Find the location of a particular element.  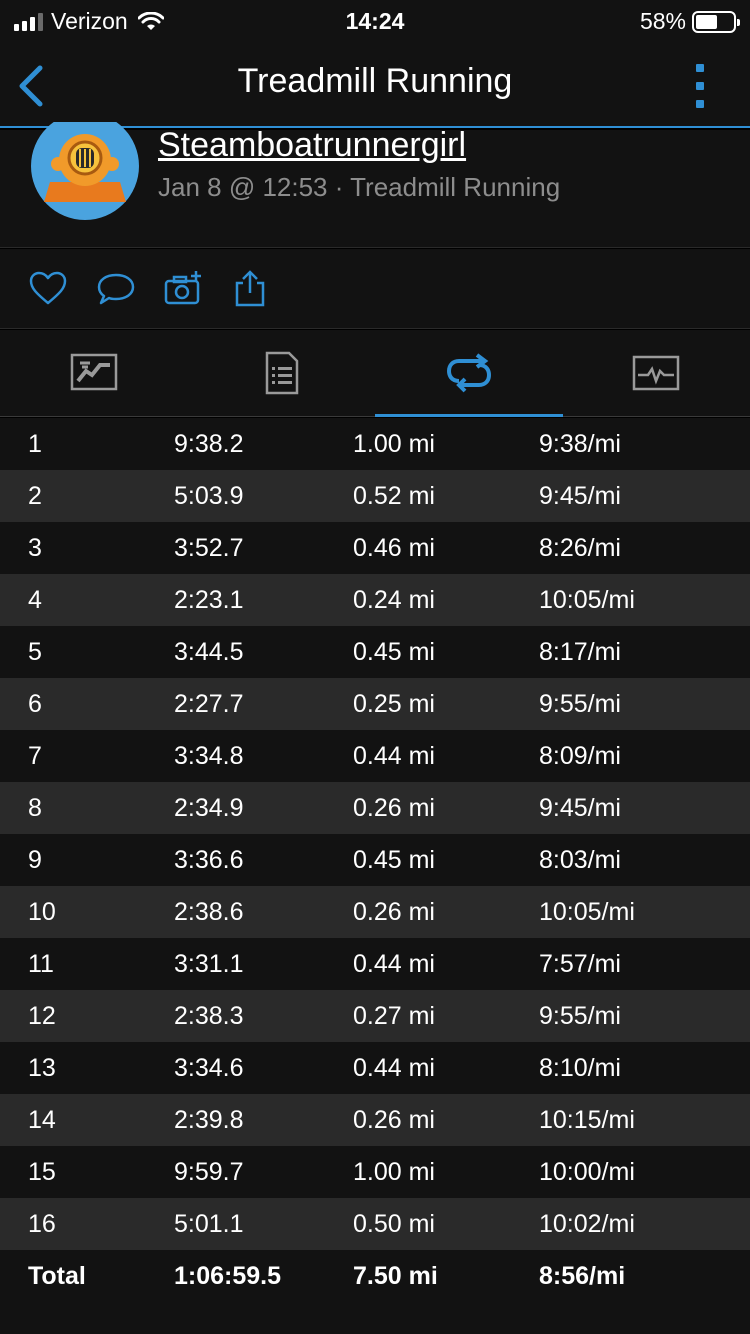

details-icon is located at coordinates (282, 373).